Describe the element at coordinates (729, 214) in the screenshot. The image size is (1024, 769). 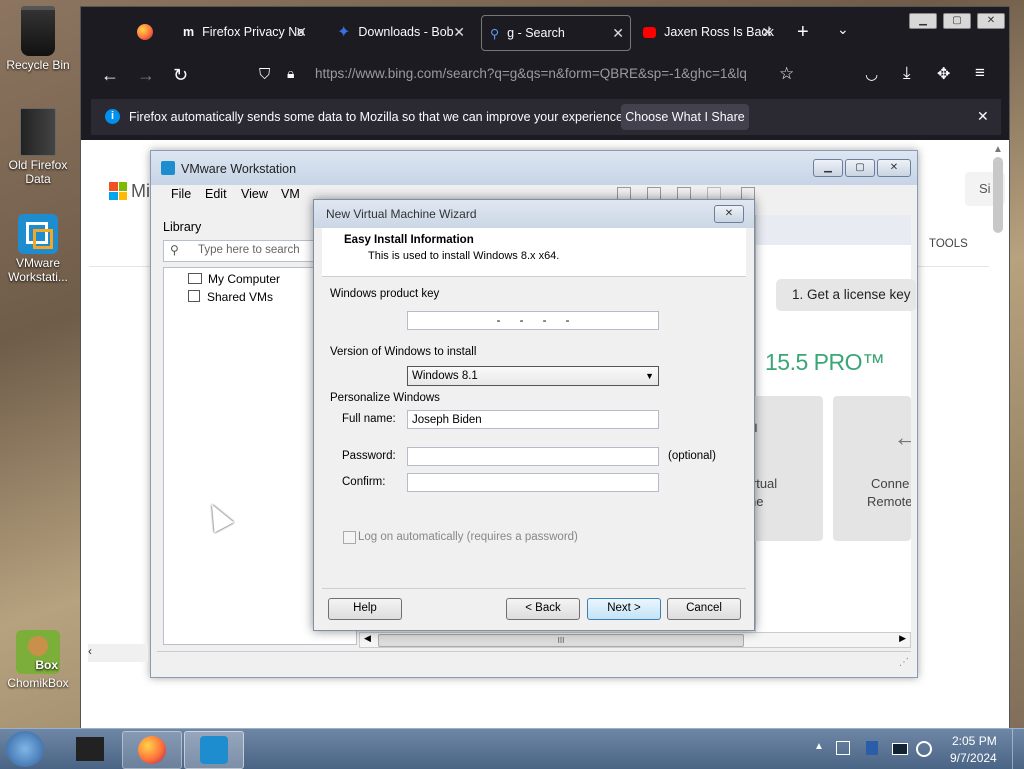
I see `wizard-close-button: ✕` at that location.